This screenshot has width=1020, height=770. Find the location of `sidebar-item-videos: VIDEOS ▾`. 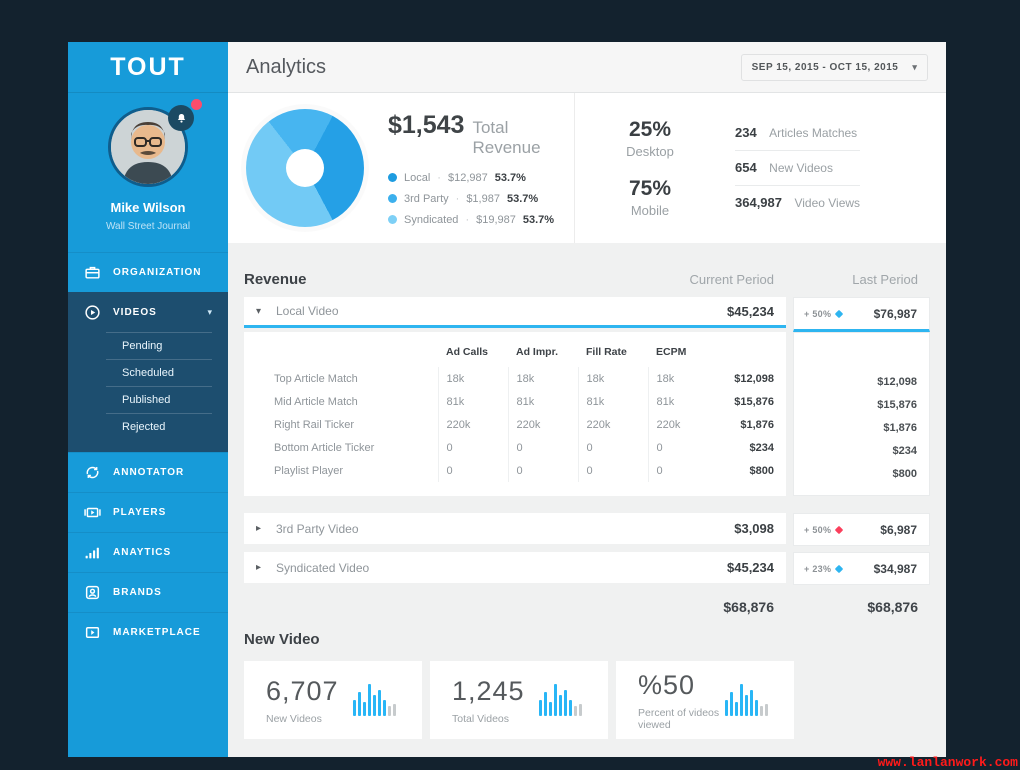

sidebar-item-videos: VIDEOS ▾ is located at coordinates (148, 312).